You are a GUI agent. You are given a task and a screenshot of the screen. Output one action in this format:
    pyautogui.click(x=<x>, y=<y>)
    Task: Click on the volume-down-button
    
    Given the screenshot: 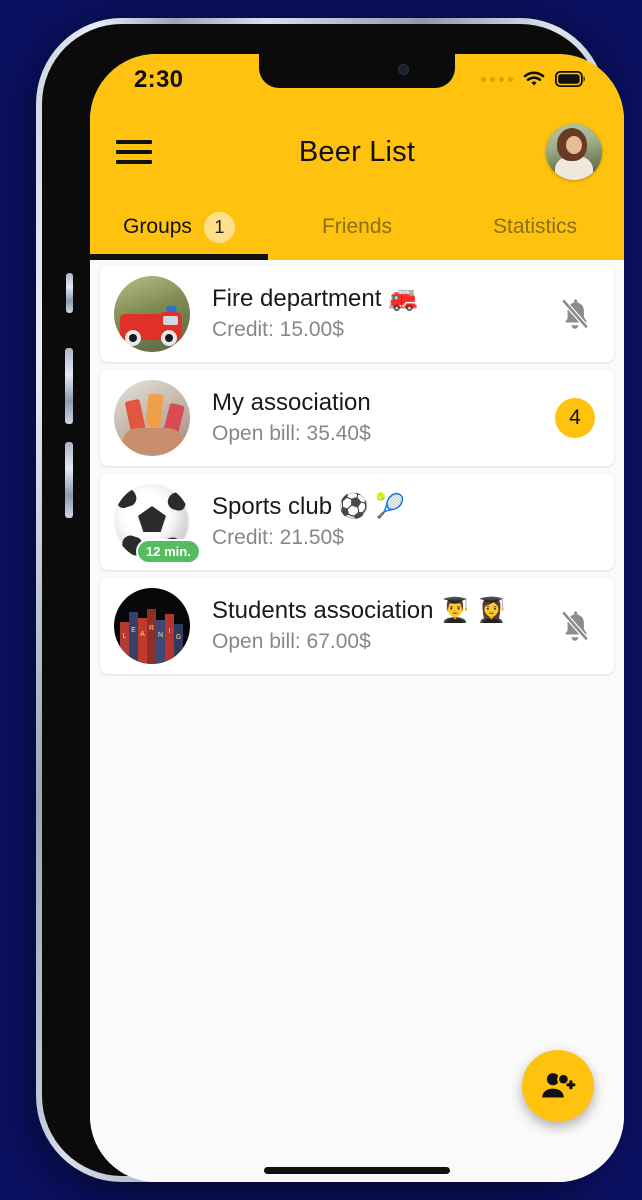 What is the action you would take?
    pyautogui.click(x=69, y=480)
    